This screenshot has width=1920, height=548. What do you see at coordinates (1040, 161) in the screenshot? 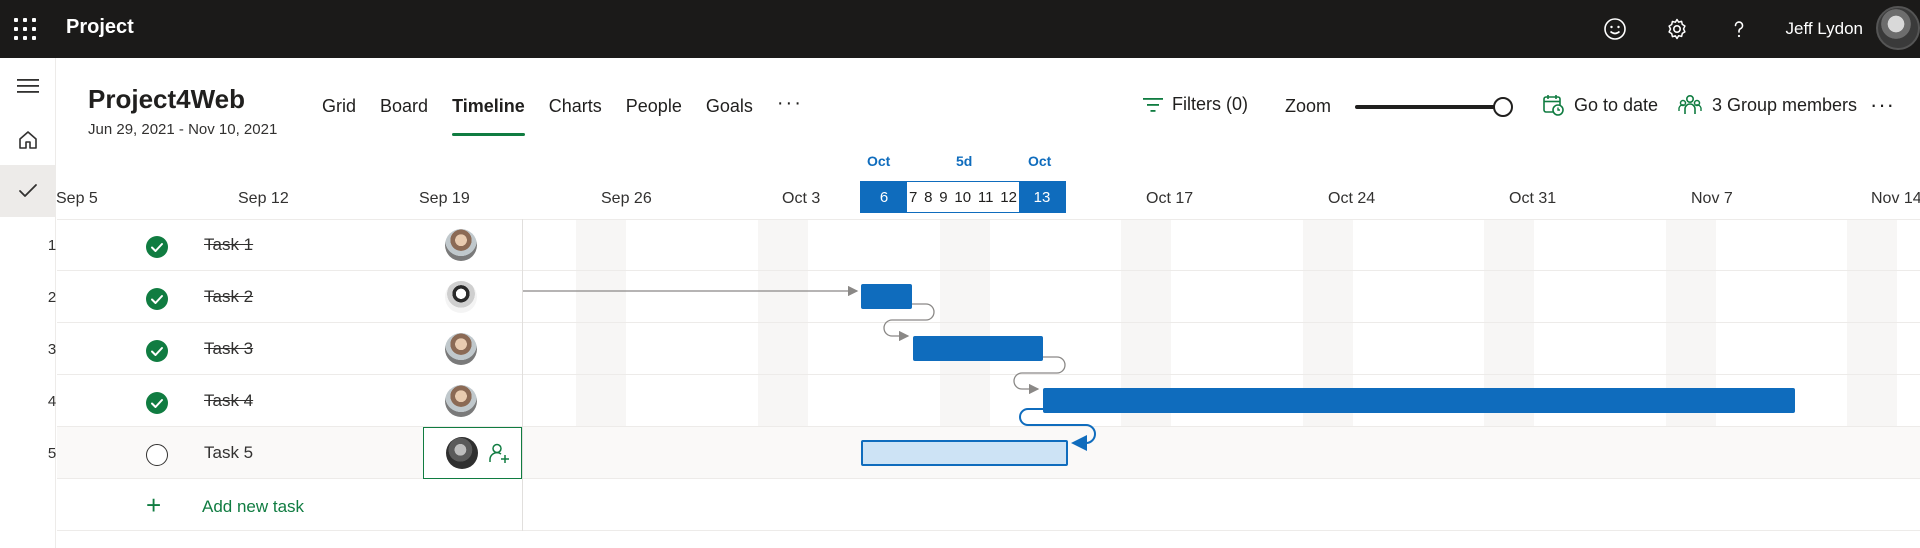
I see `selection-end-month: Oct` at bounding box center [1040, 161].